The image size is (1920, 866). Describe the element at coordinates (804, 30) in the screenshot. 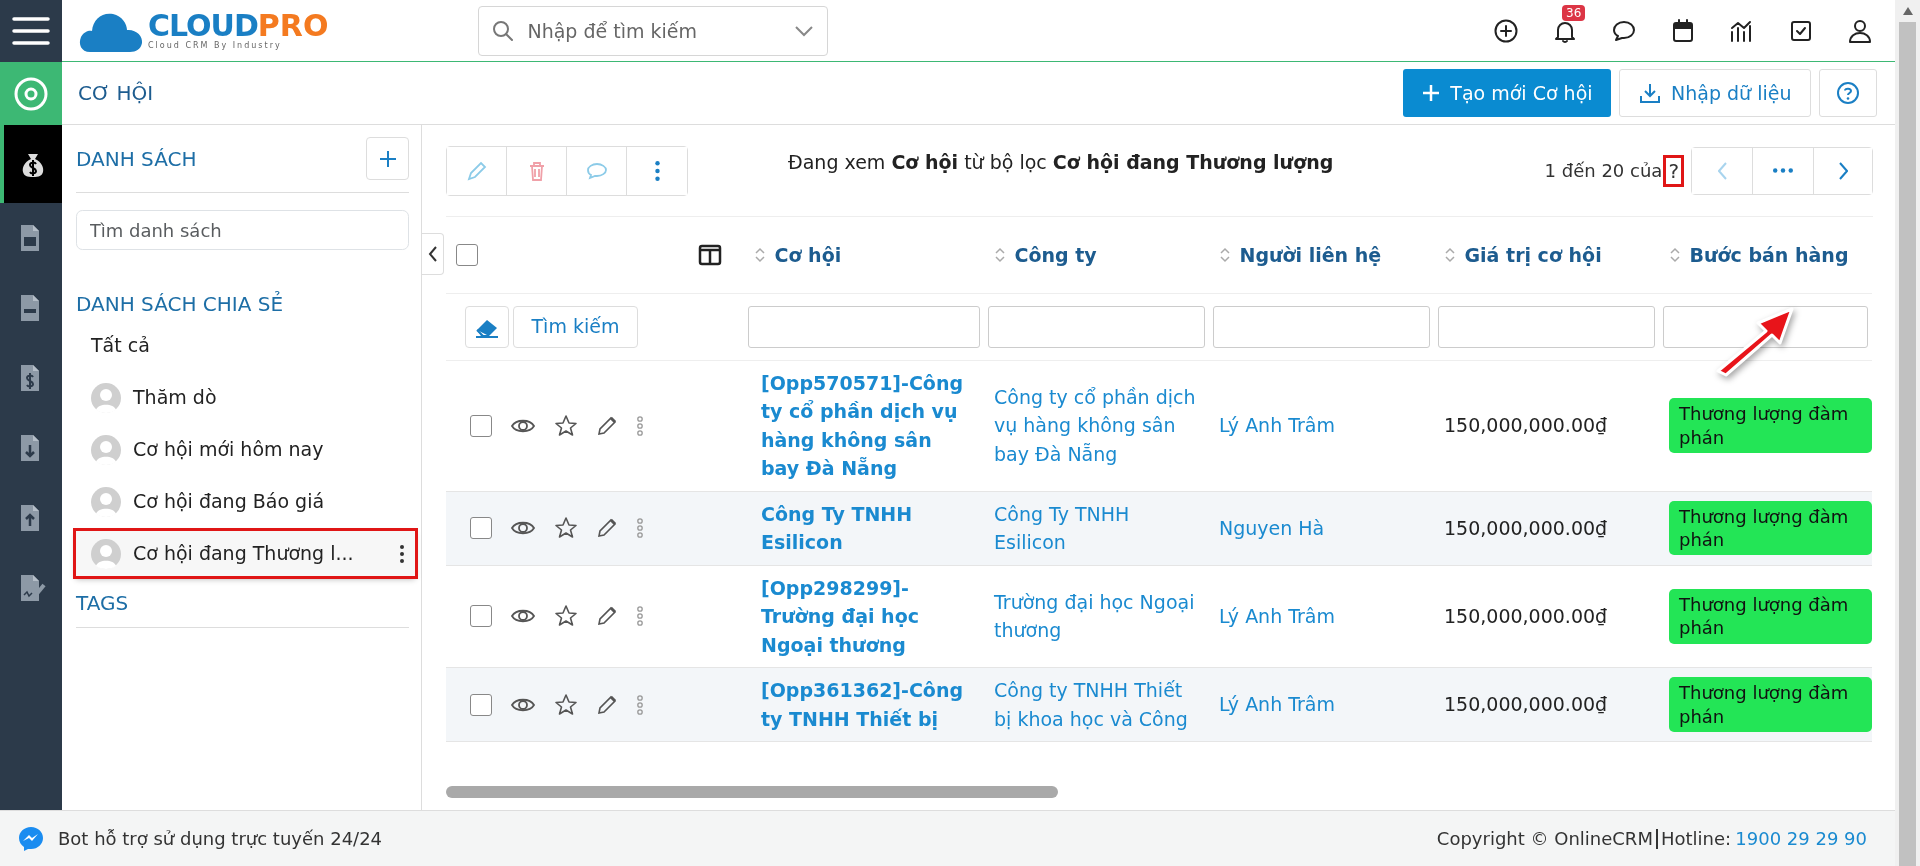

I see `chevron-down-icon` at that location.